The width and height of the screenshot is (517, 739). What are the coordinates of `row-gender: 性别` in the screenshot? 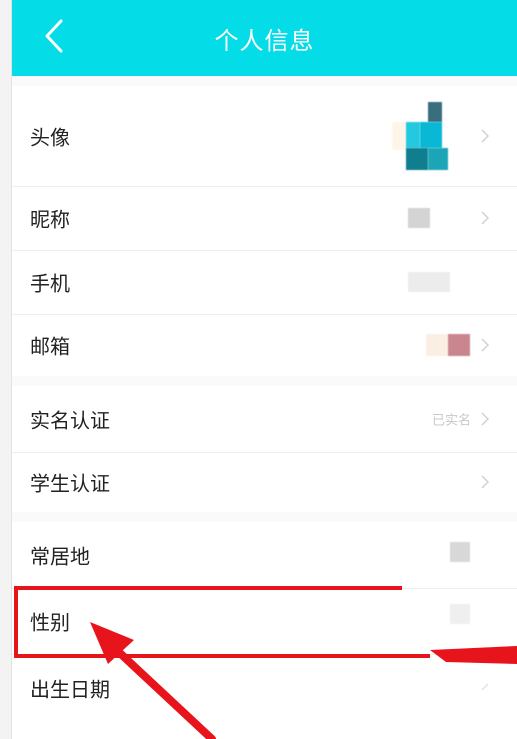 It's located at (264, 621).